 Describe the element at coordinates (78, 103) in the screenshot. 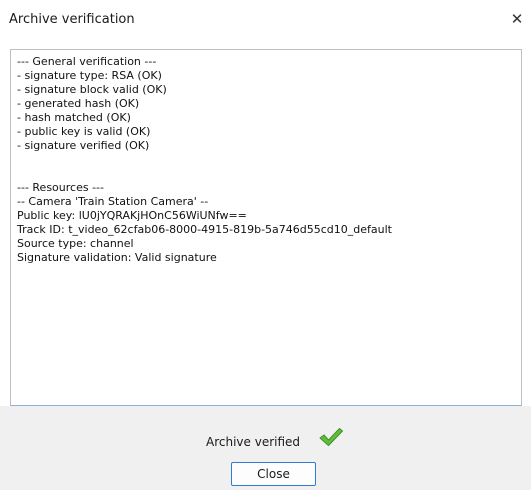

I see `log-line: - generated hash (OK)` at that location.